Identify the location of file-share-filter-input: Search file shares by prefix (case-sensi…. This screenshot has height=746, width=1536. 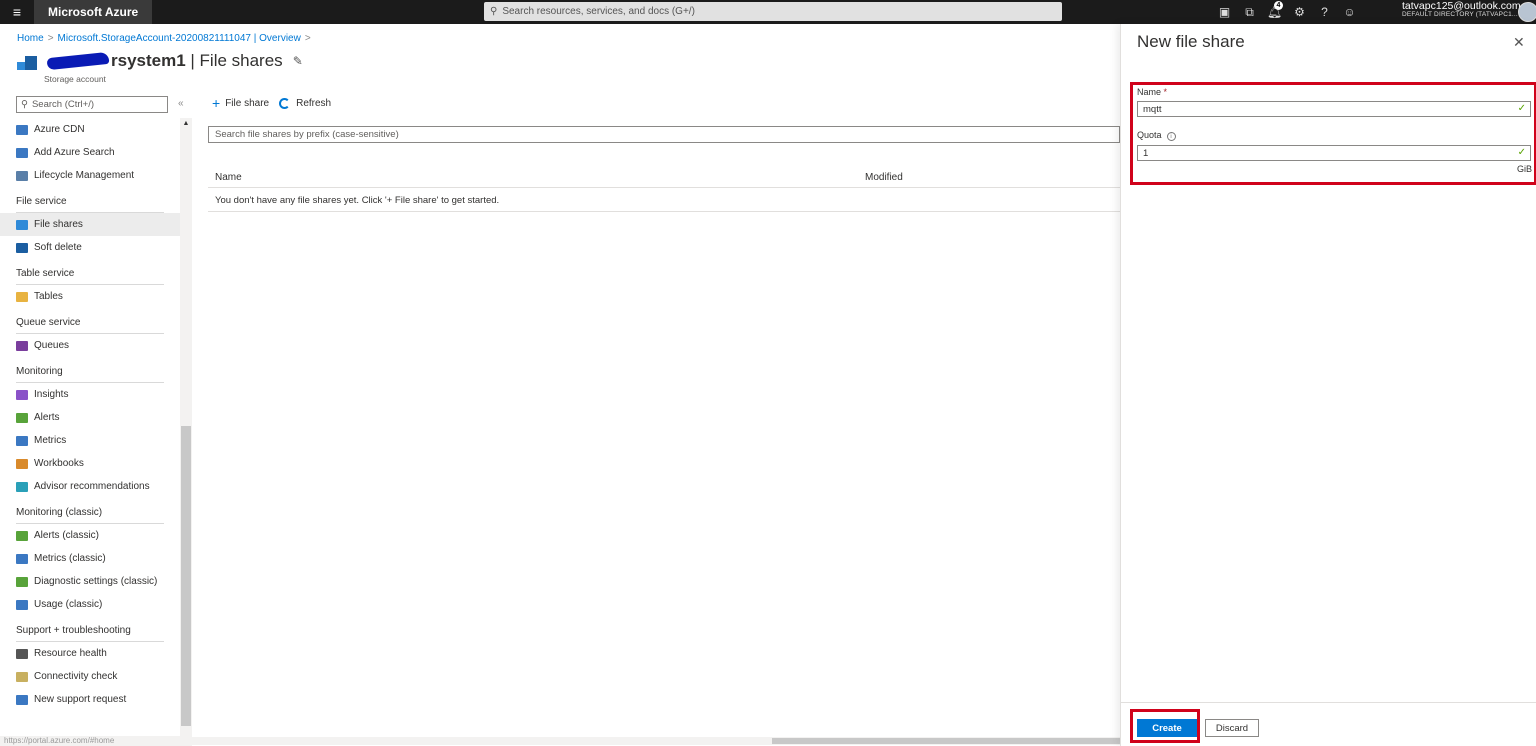
(664, 134).